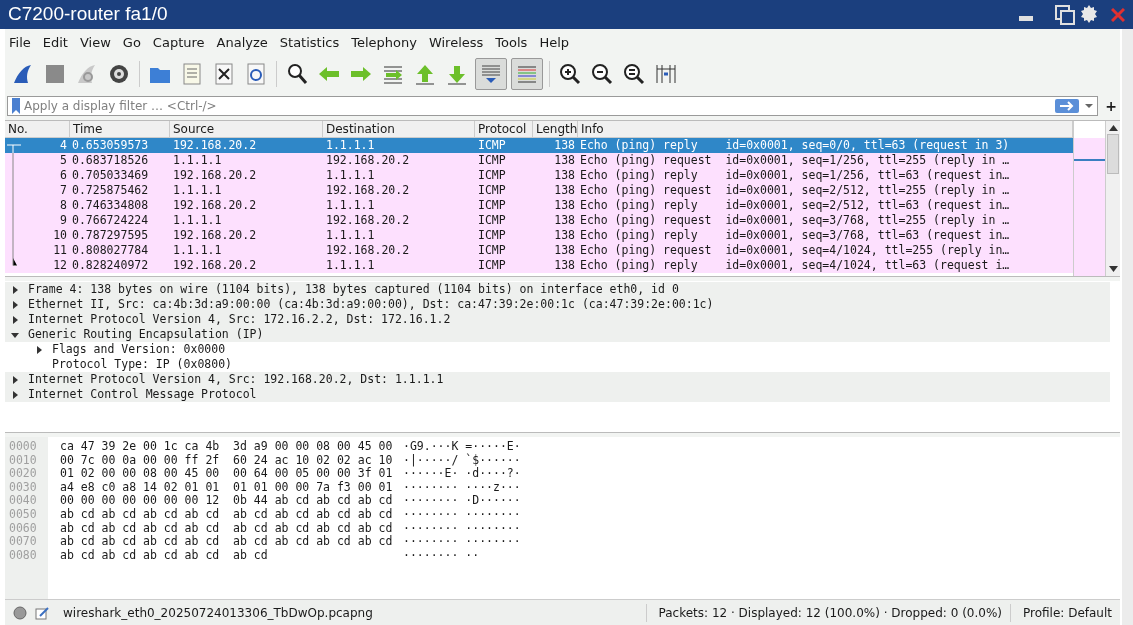  What do you see at coordinates (20, 43) in the screenshot?
I see `menu-item: File` at bounding box center [20, 43].